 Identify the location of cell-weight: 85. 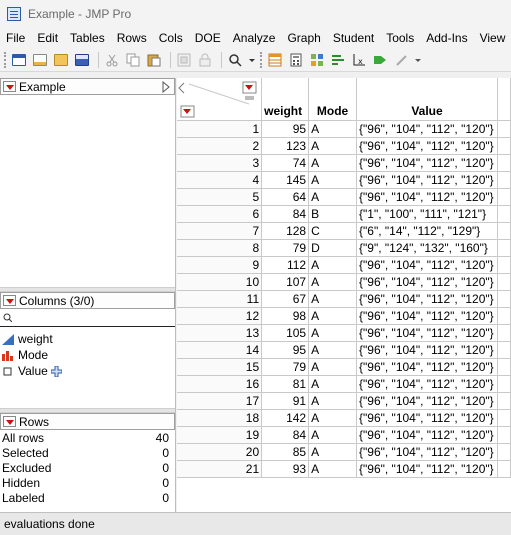
(285, 452).